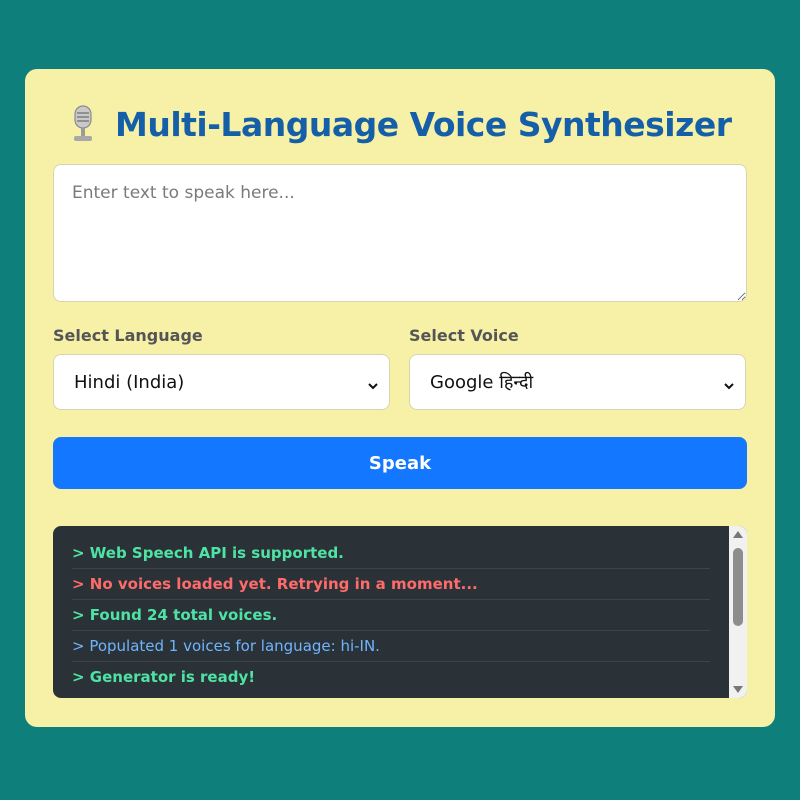 This screenshot has width=800, height=800. I want to click on text-input-wrapper, so click(400, 233).